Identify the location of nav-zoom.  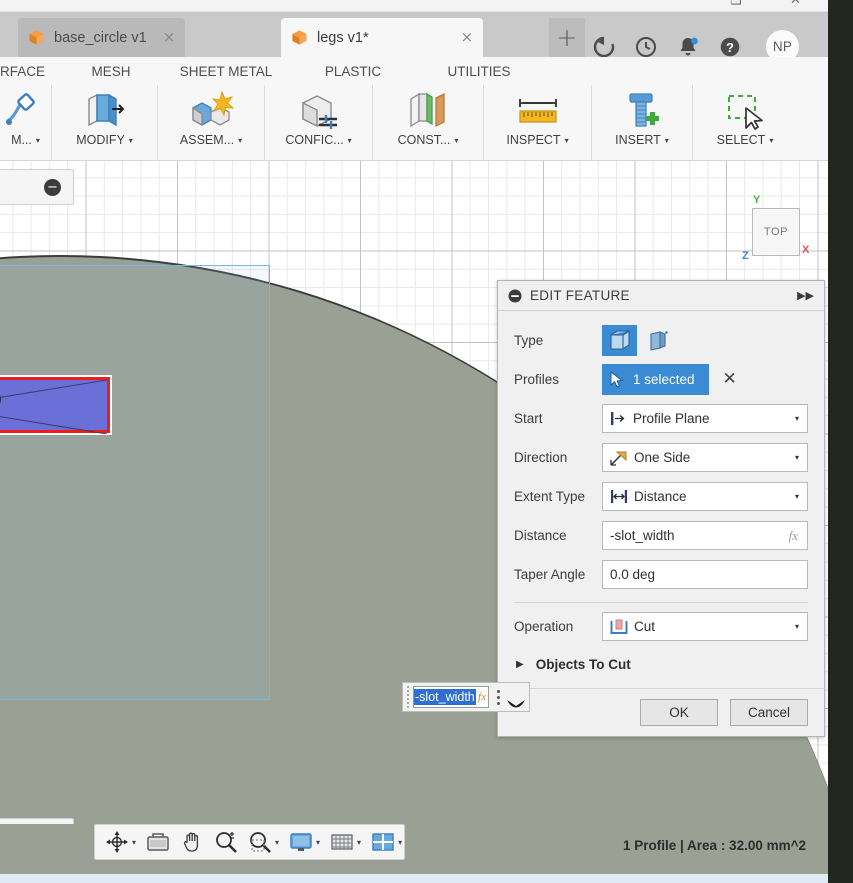
(226, 842).